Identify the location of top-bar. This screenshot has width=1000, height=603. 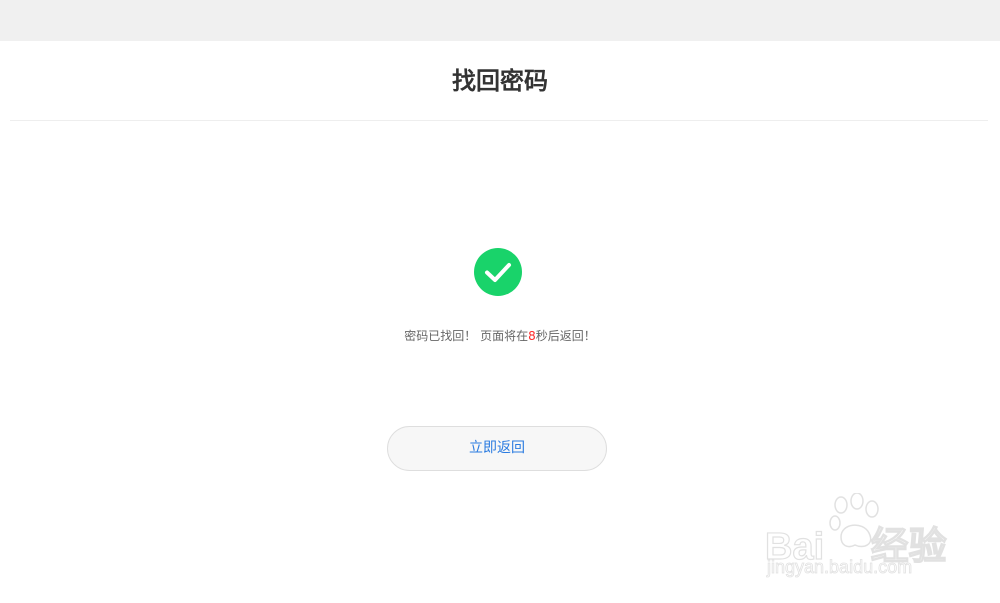
(500, 20).